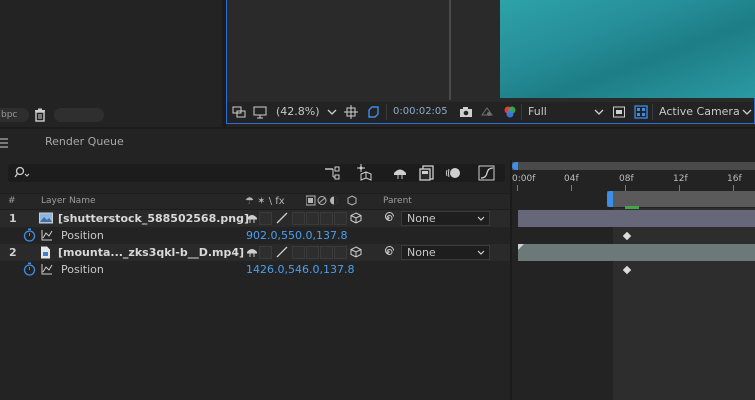  Describe the element at coordinates (420, 112) in the screenshot. I see `timecode: 0:00:02:05` at that location.